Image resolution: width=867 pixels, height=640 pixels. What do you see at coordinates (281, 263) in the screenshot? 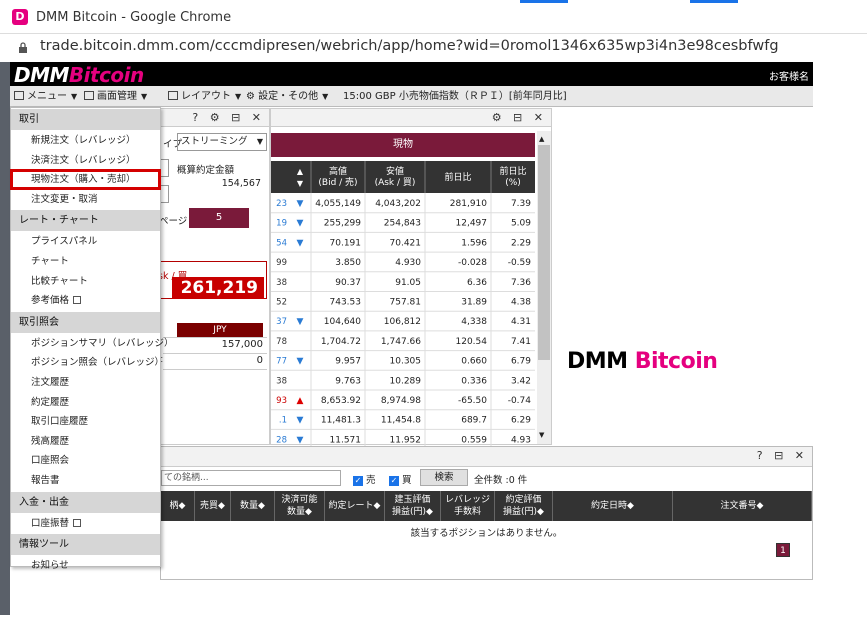
I see `rate-fragment: 99` at bounding box center [281, 263].